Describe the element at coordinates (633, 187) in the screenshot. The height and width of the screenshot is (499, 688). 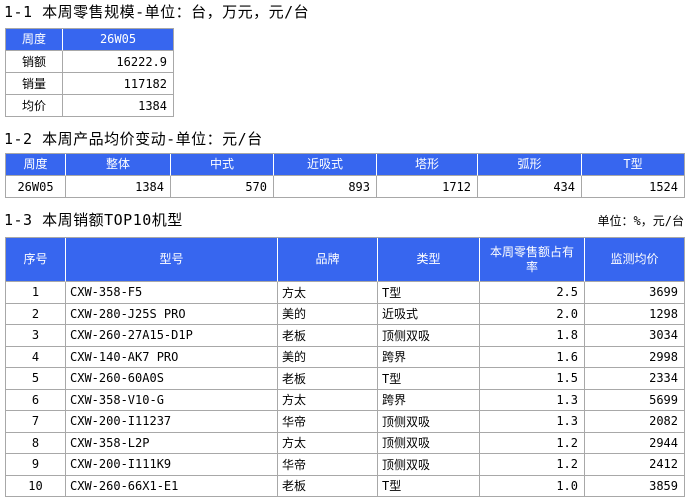
I see `price-cell: 1524` at that location.